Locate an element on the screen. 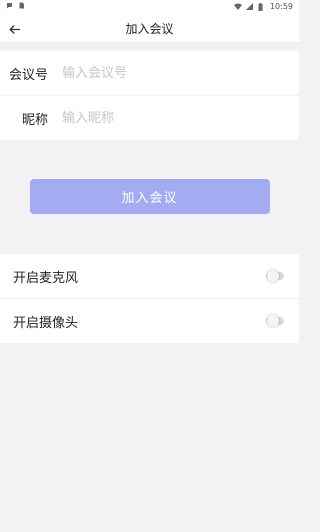 Image resolution: width=320 pixels, height=532 pixels. microphone-toggle-row: 开启麦克风 is located at coordinates (149, 276).